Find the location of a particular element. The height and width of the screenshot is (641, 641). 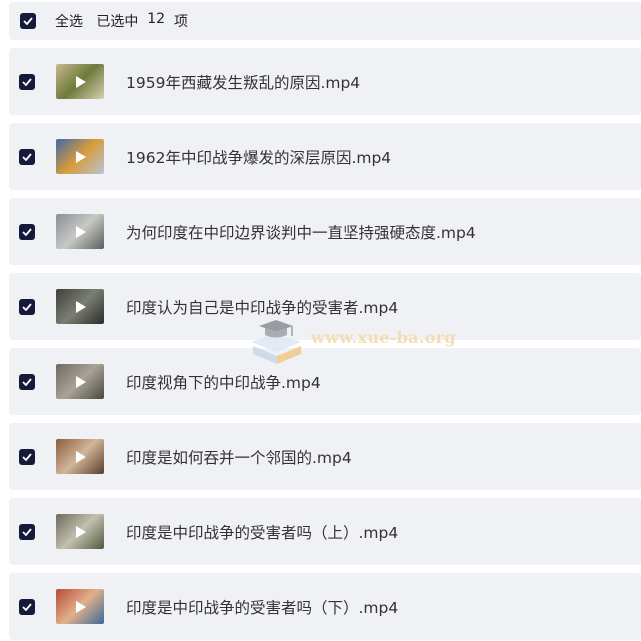

file-row: 印度是如何吞并一个邻国的.mp4 is located at coordinates (325, 456).